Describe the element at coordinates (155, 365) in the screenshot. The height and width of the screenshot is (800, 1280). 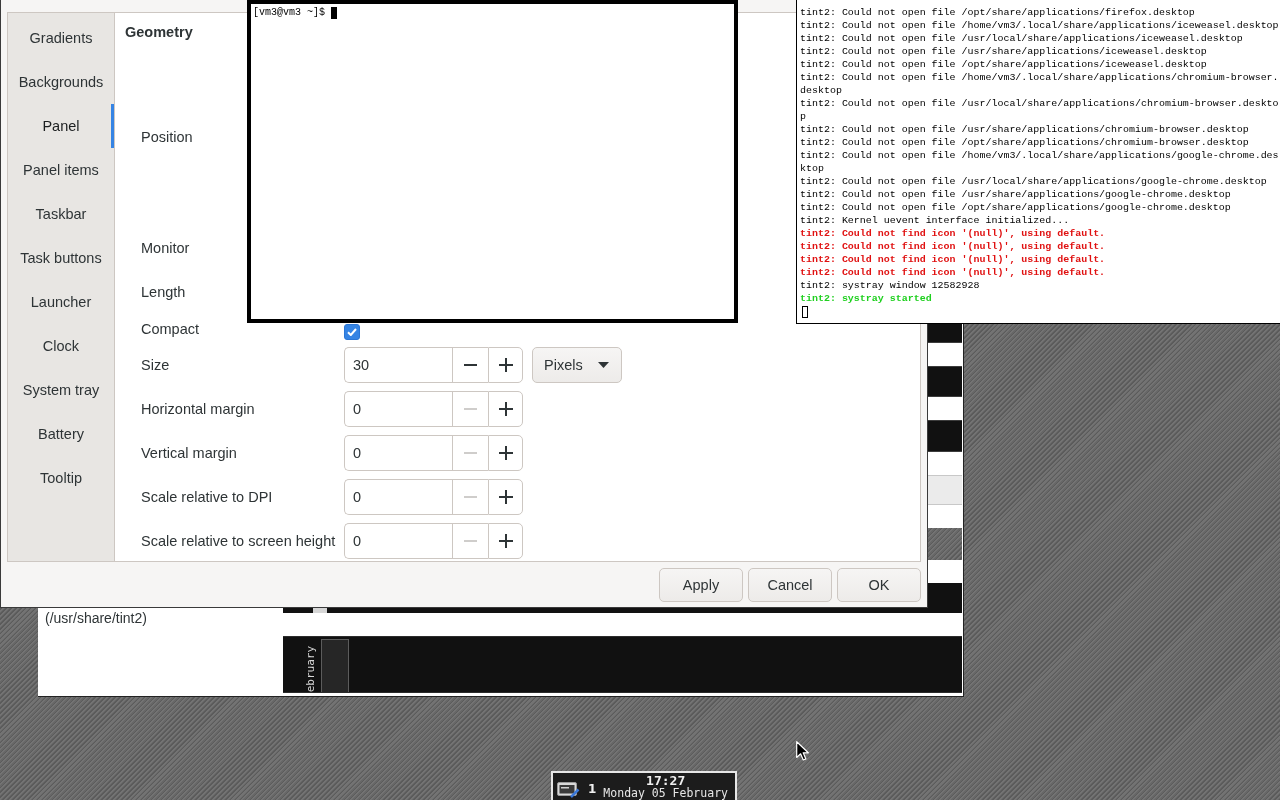
I see `field-label: Size` at that location.